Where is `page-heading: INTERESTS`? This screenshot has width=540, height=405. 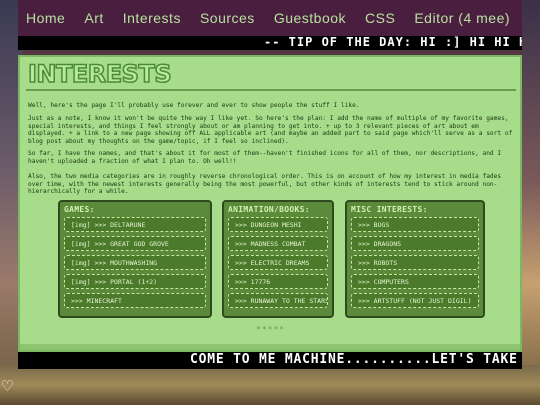
page-heading: INTERESTS is located at coordinates (271, 75).